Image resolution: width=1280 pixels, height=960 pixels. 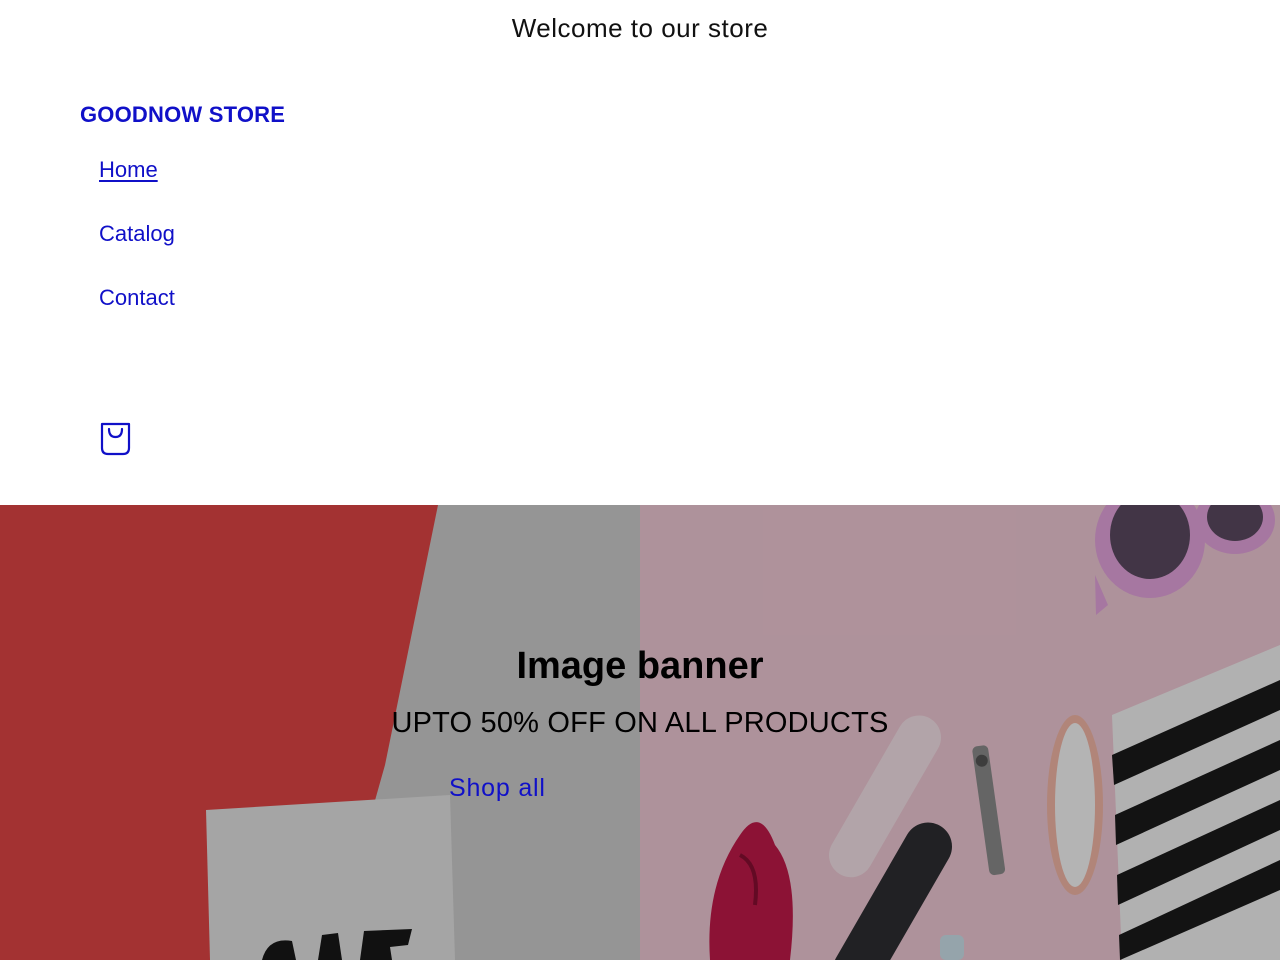 What do you see at coordinates (182, 115) in the screenshot?
I see `store-logo-link: GOODNOW STORE` at bounding box center [182, 115].